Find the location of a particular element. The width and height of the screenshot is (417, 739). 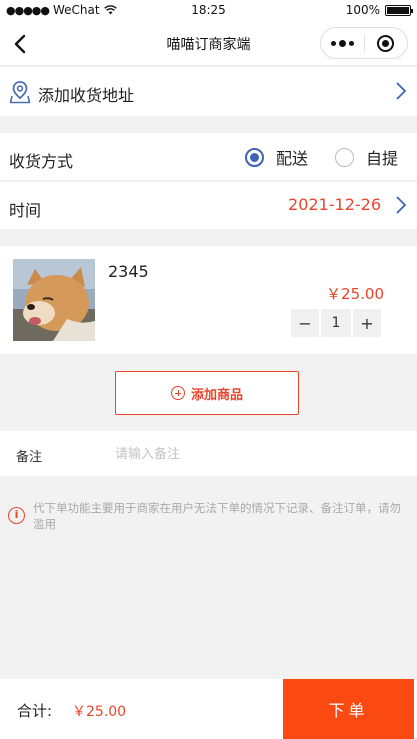

add-product-button: 添加商品 is located at coordinates (207, 393).